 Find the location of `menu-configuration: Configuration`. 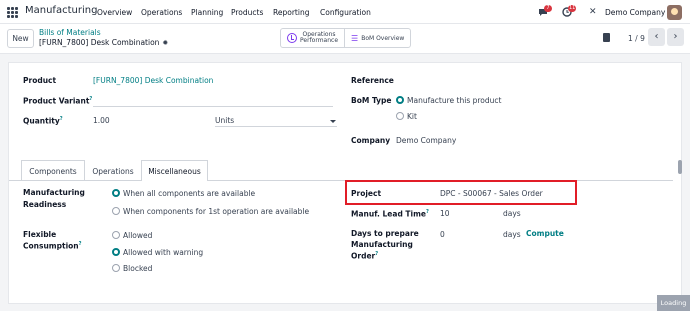

menu-configuration: Configuration is located at coordinates (345, 12).